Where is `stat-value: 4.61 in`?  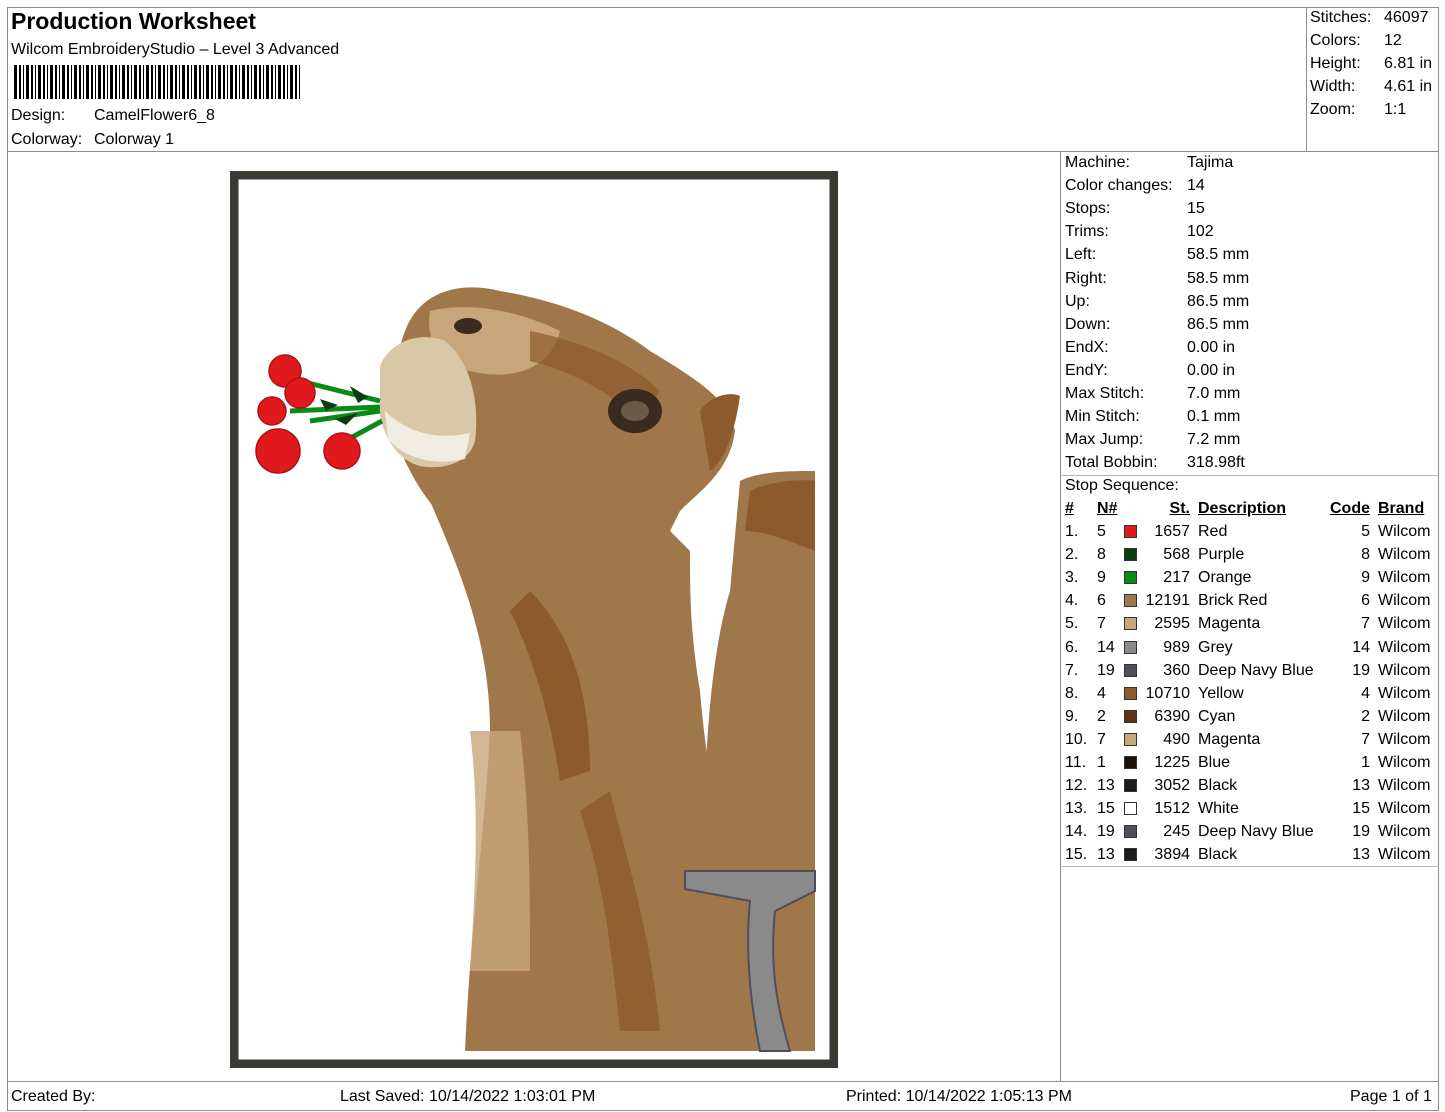 stat-value: 4.61 in is located at coordinates (1408, 86).